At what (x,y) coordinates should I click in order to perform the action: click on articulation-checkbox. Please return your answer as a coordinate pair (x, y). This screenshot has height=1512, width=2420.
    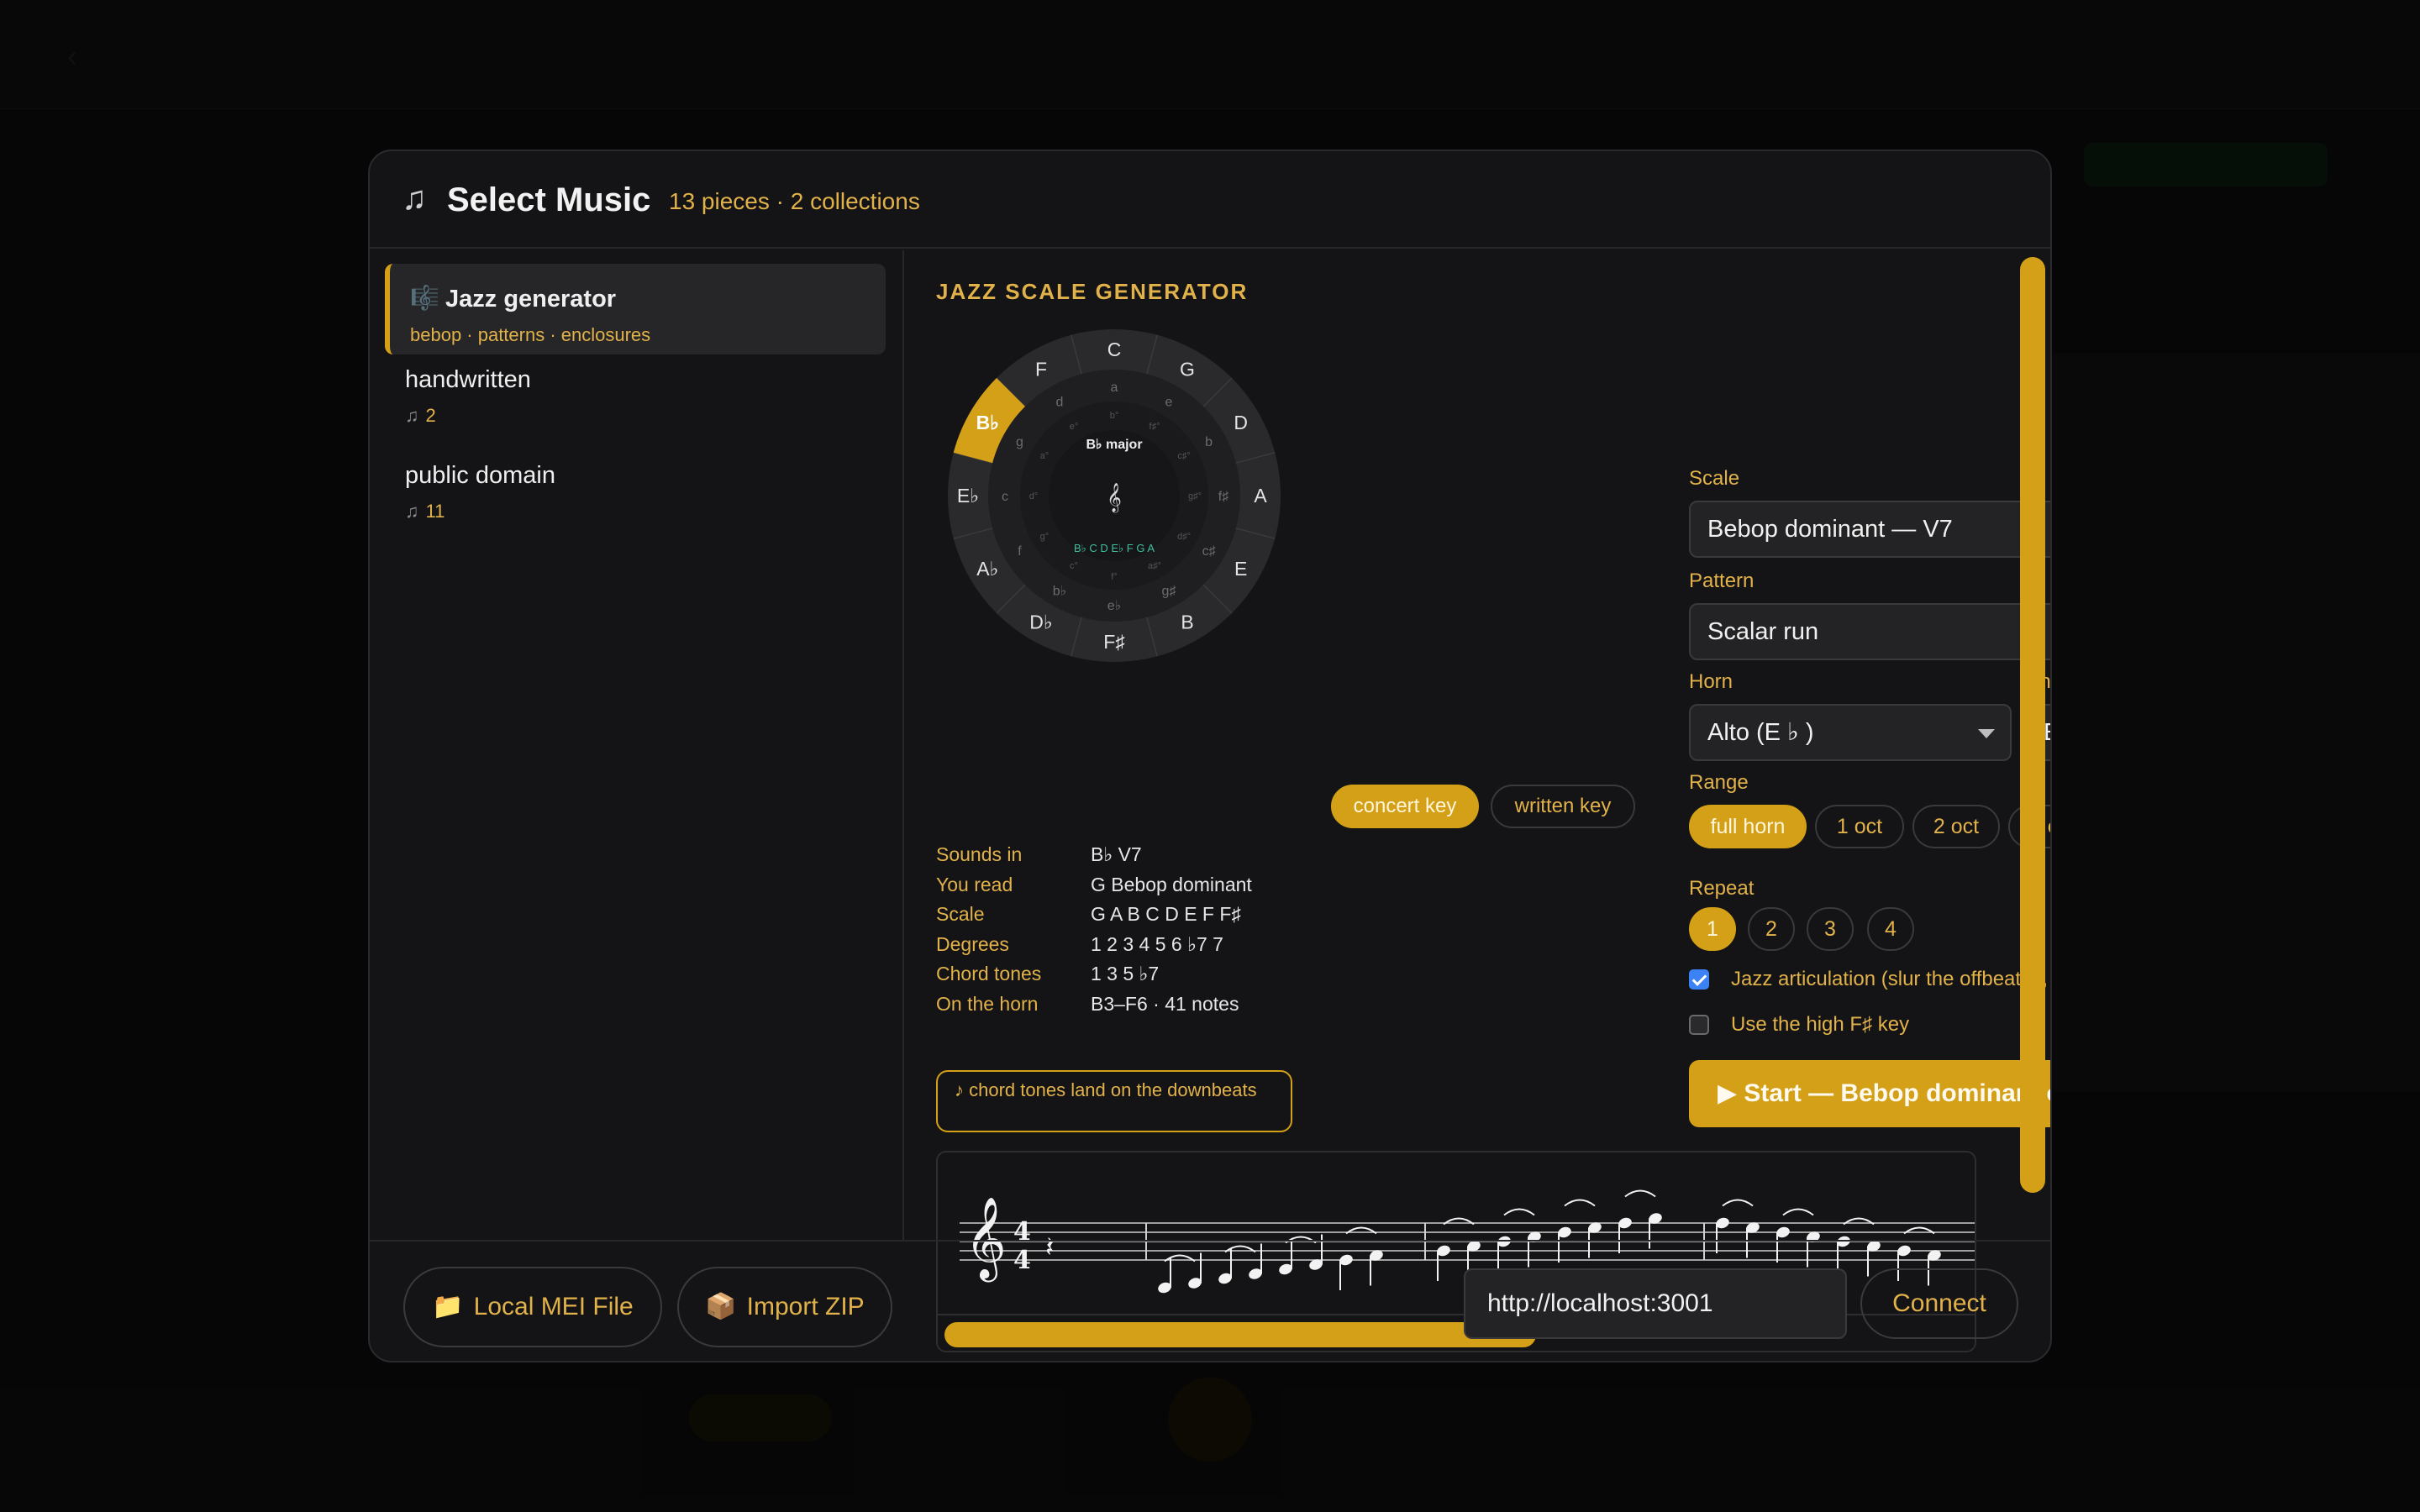
    Looking at the image, I should click on (1699, 979).